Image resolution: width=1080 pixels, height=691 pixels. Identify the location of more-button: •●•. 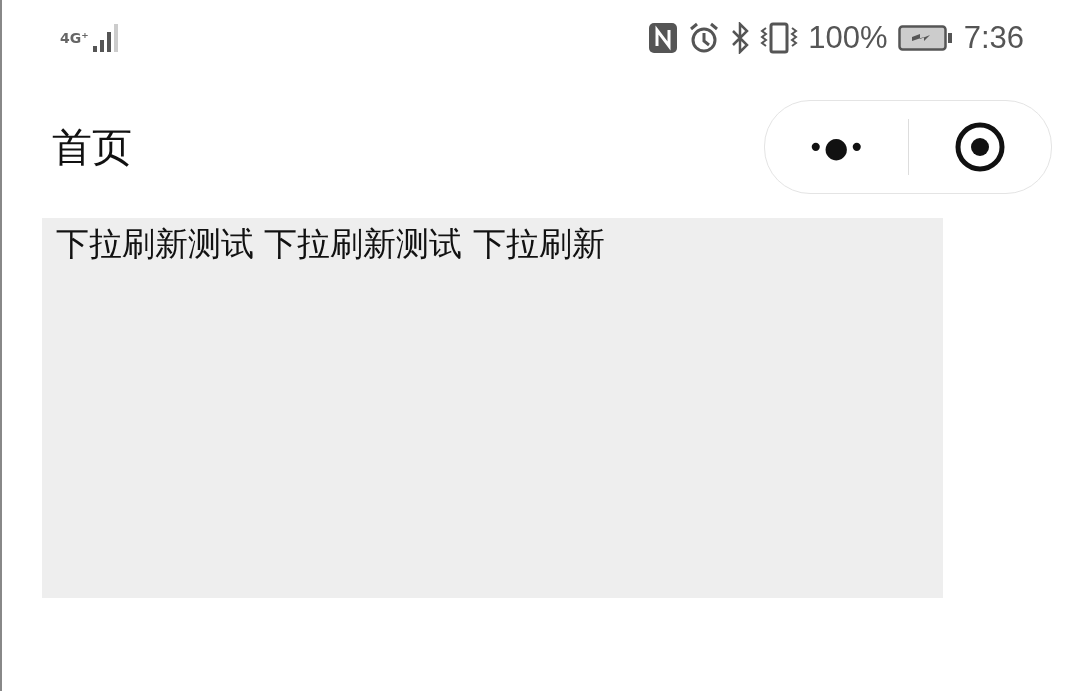
(836, 147).